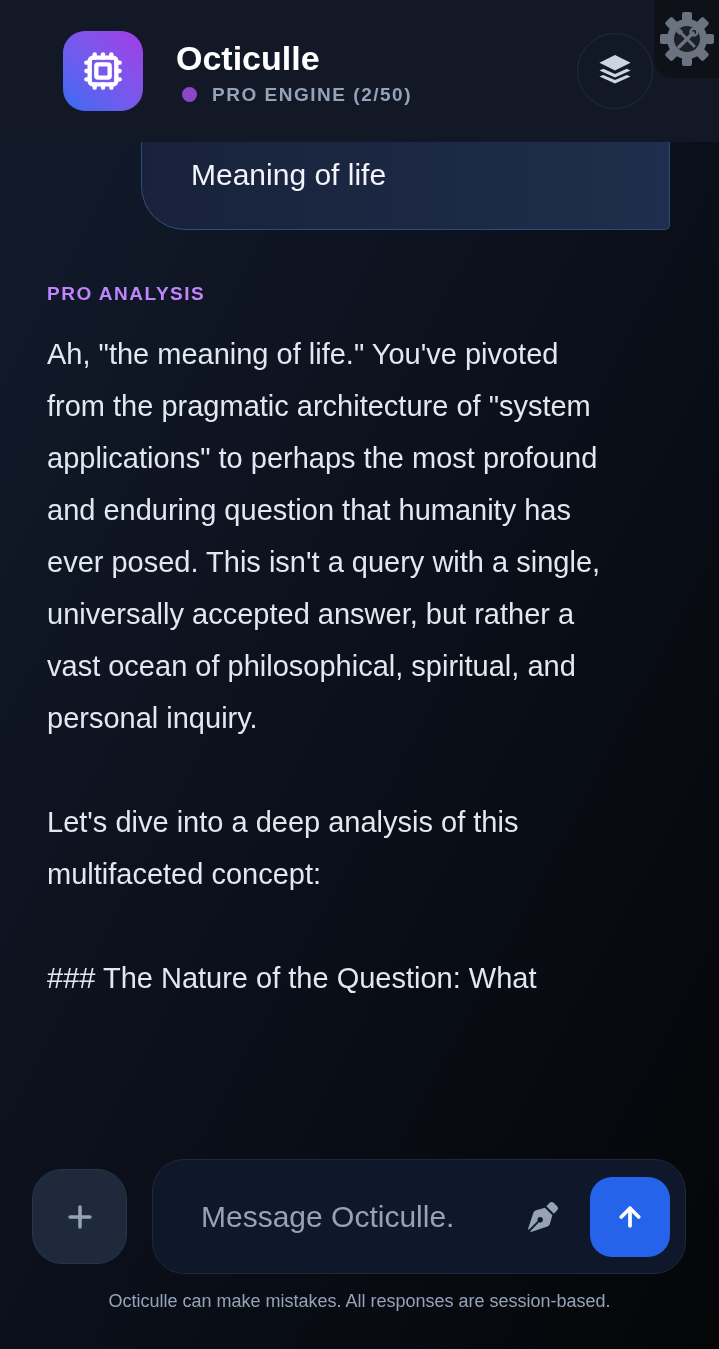 This screenshot has width=719, height=1349. What do you see at coordinates (248, 57) in the screenshot?
I see `app-title: Octiculle` at bounding box center [248, 57].